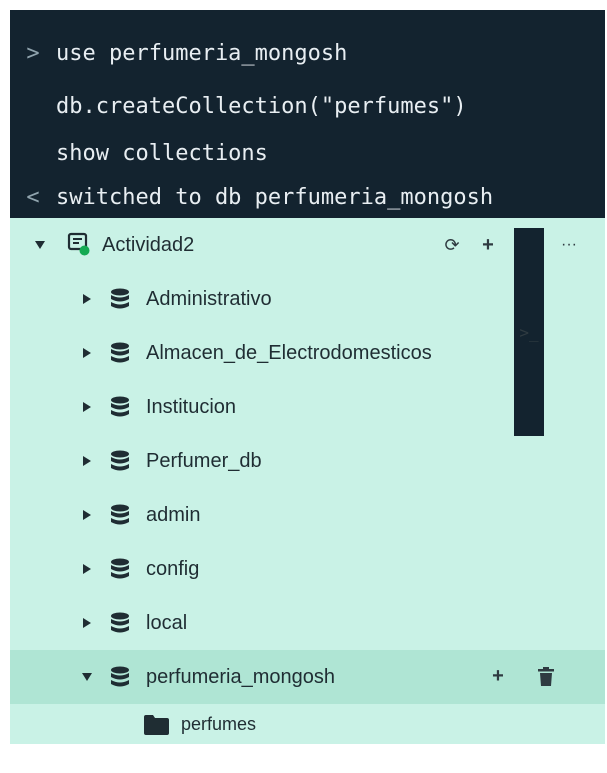 This screenshot has height=773, width=607. What do you see at coordinates (275, 197) in the screenshot?
I see `shell-output-text: switched to db perfumeria_mongosh` at bounding box center [275, 197].